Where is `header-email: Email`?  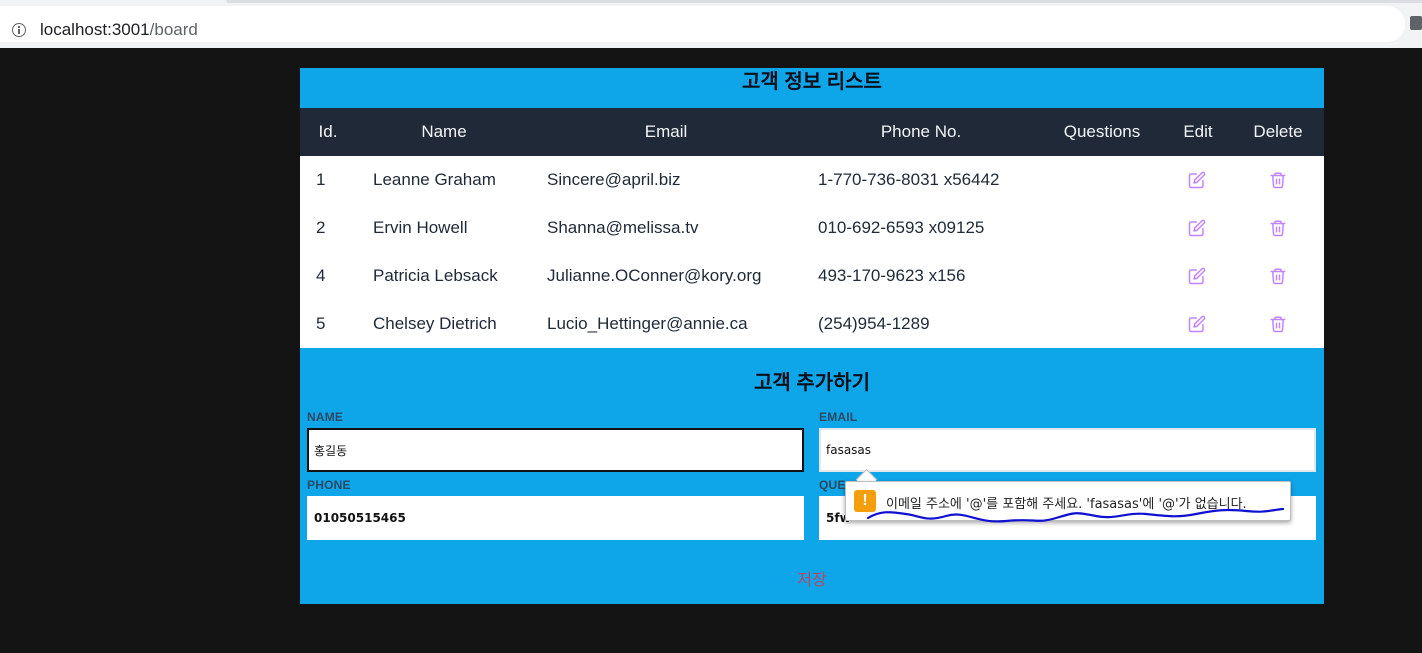
header-email: Email is located at coordinates (666, 131).